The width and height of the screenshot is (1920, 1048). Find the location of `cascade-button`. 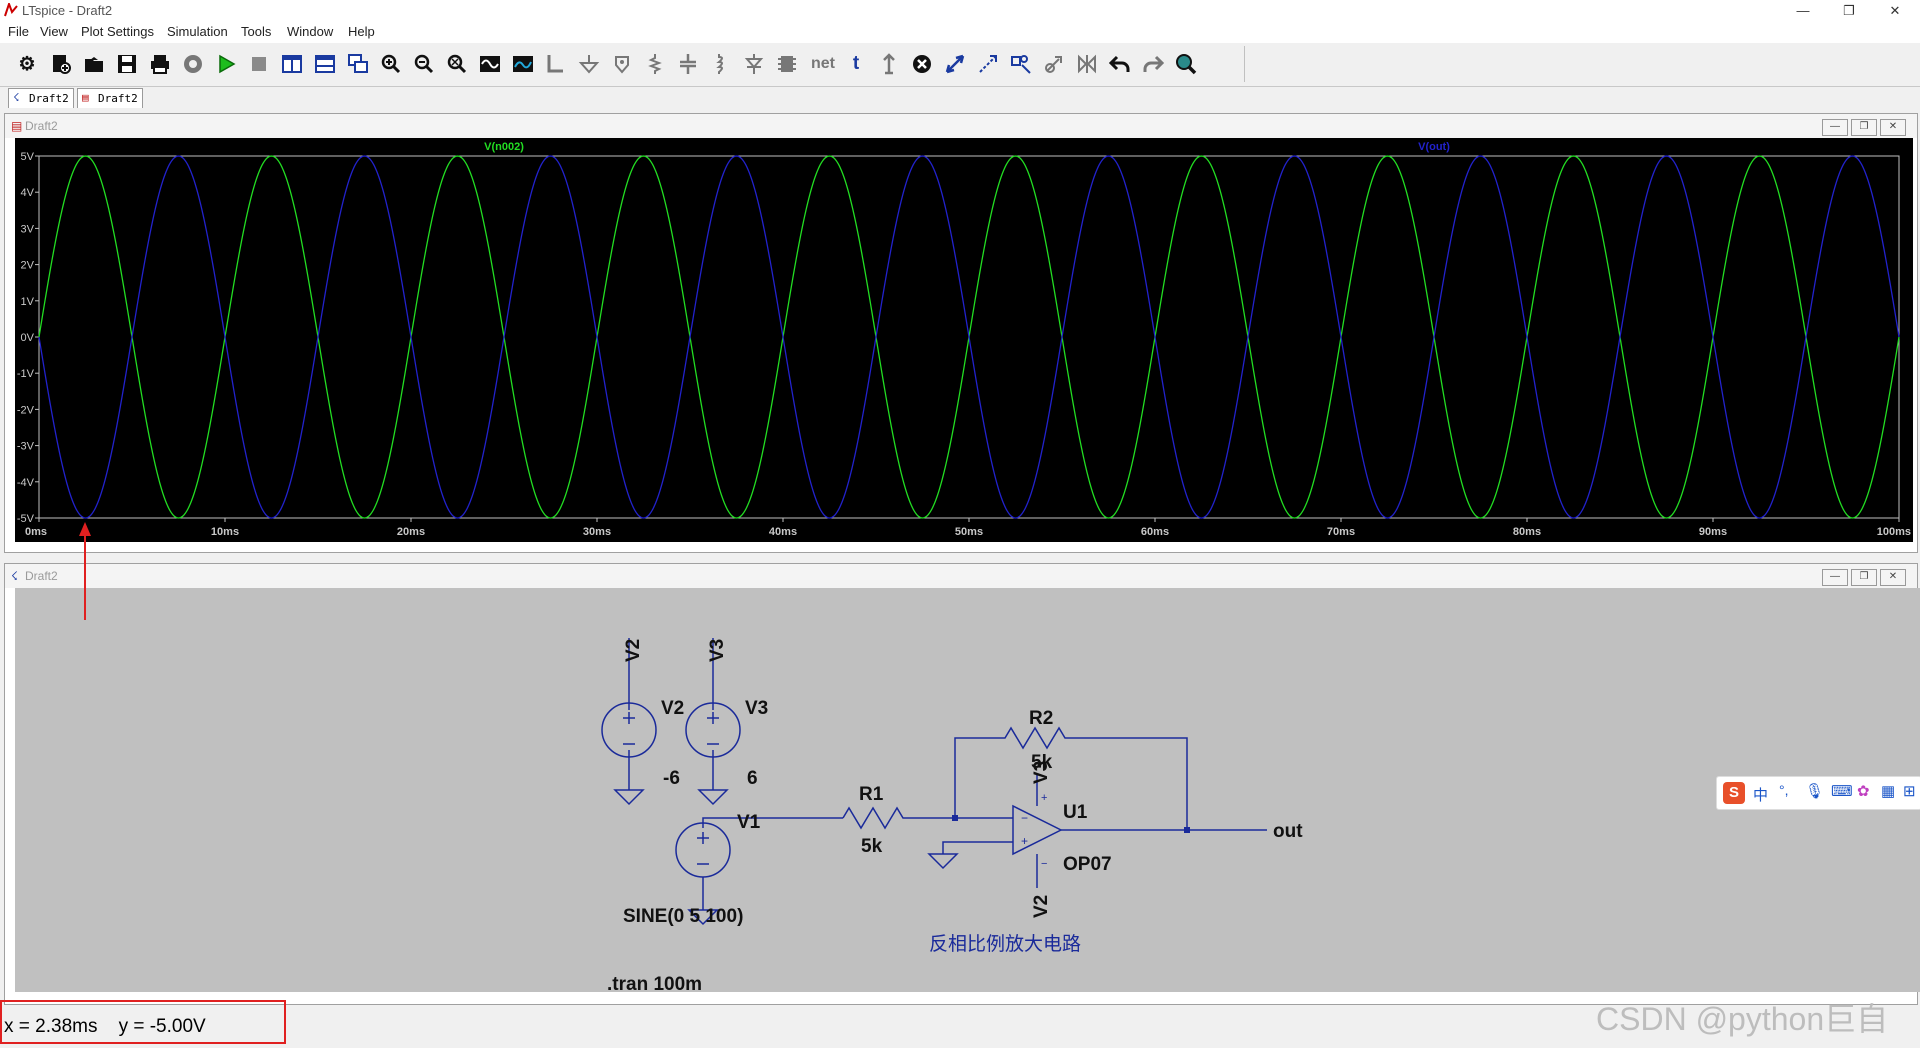

cascade-button is located at coordinates (358, 64).